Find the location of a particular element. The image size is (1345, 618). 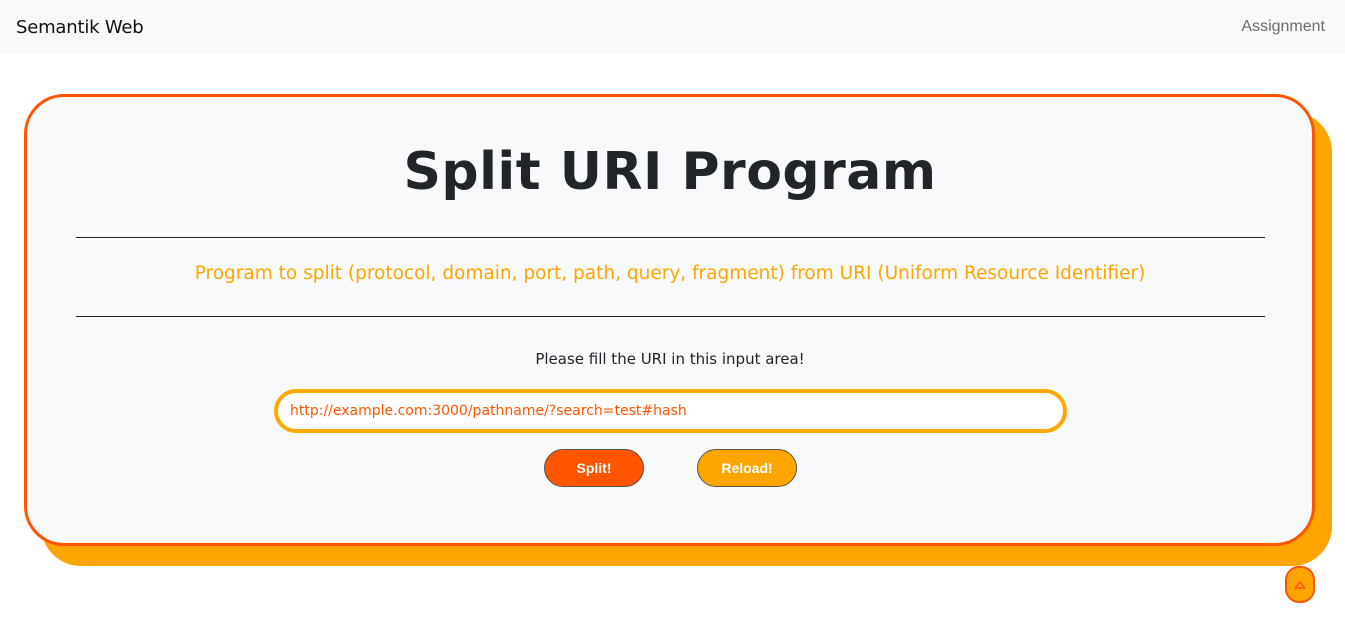

chevron-up-icon is located at coordinates (1300, 584).